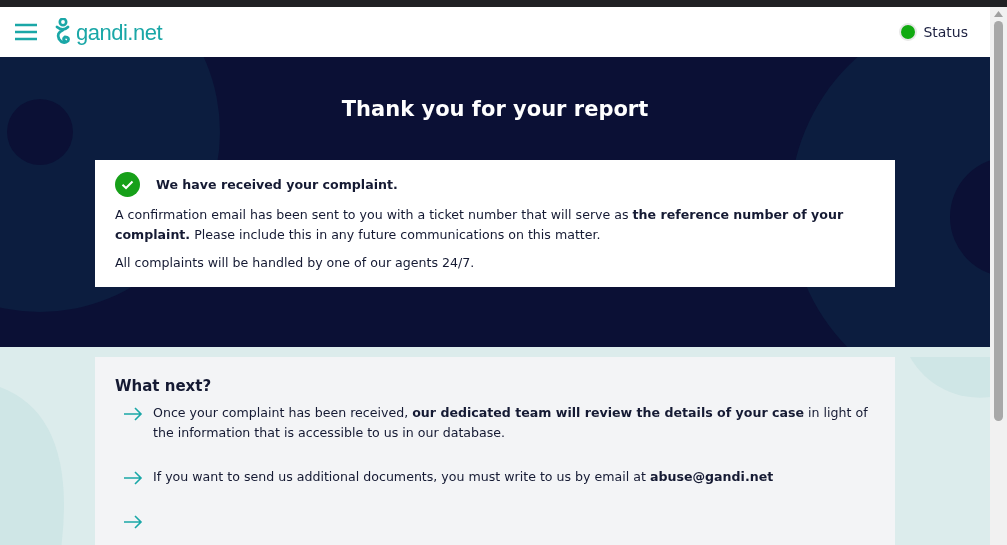  I want to click on status-link: Status, so click(934, 32).